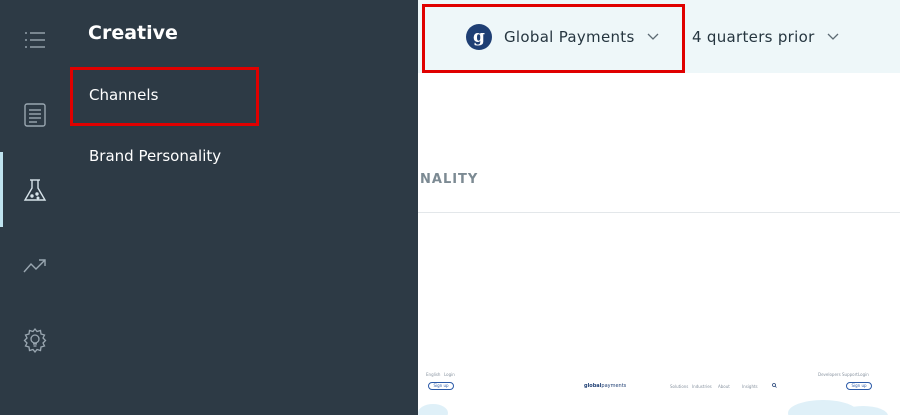  I want to click on thumb-nav-link: Industries, so click(702, 386).